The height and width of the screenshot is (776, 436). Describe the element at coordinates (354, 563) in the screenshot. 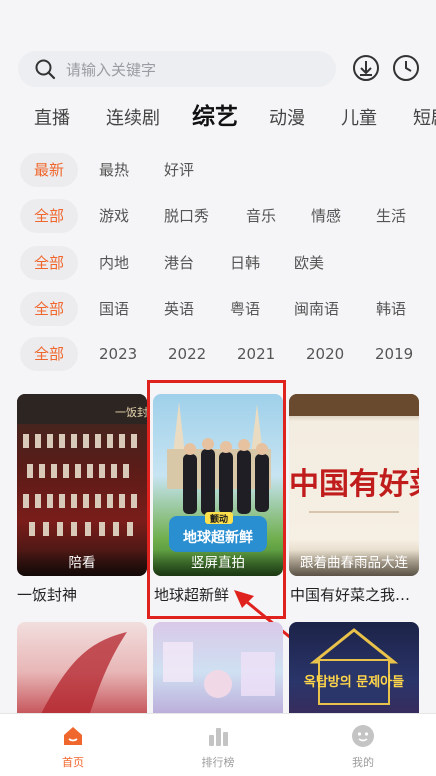

I see `card-caption: 跟着曲春雨品大连` at that location.